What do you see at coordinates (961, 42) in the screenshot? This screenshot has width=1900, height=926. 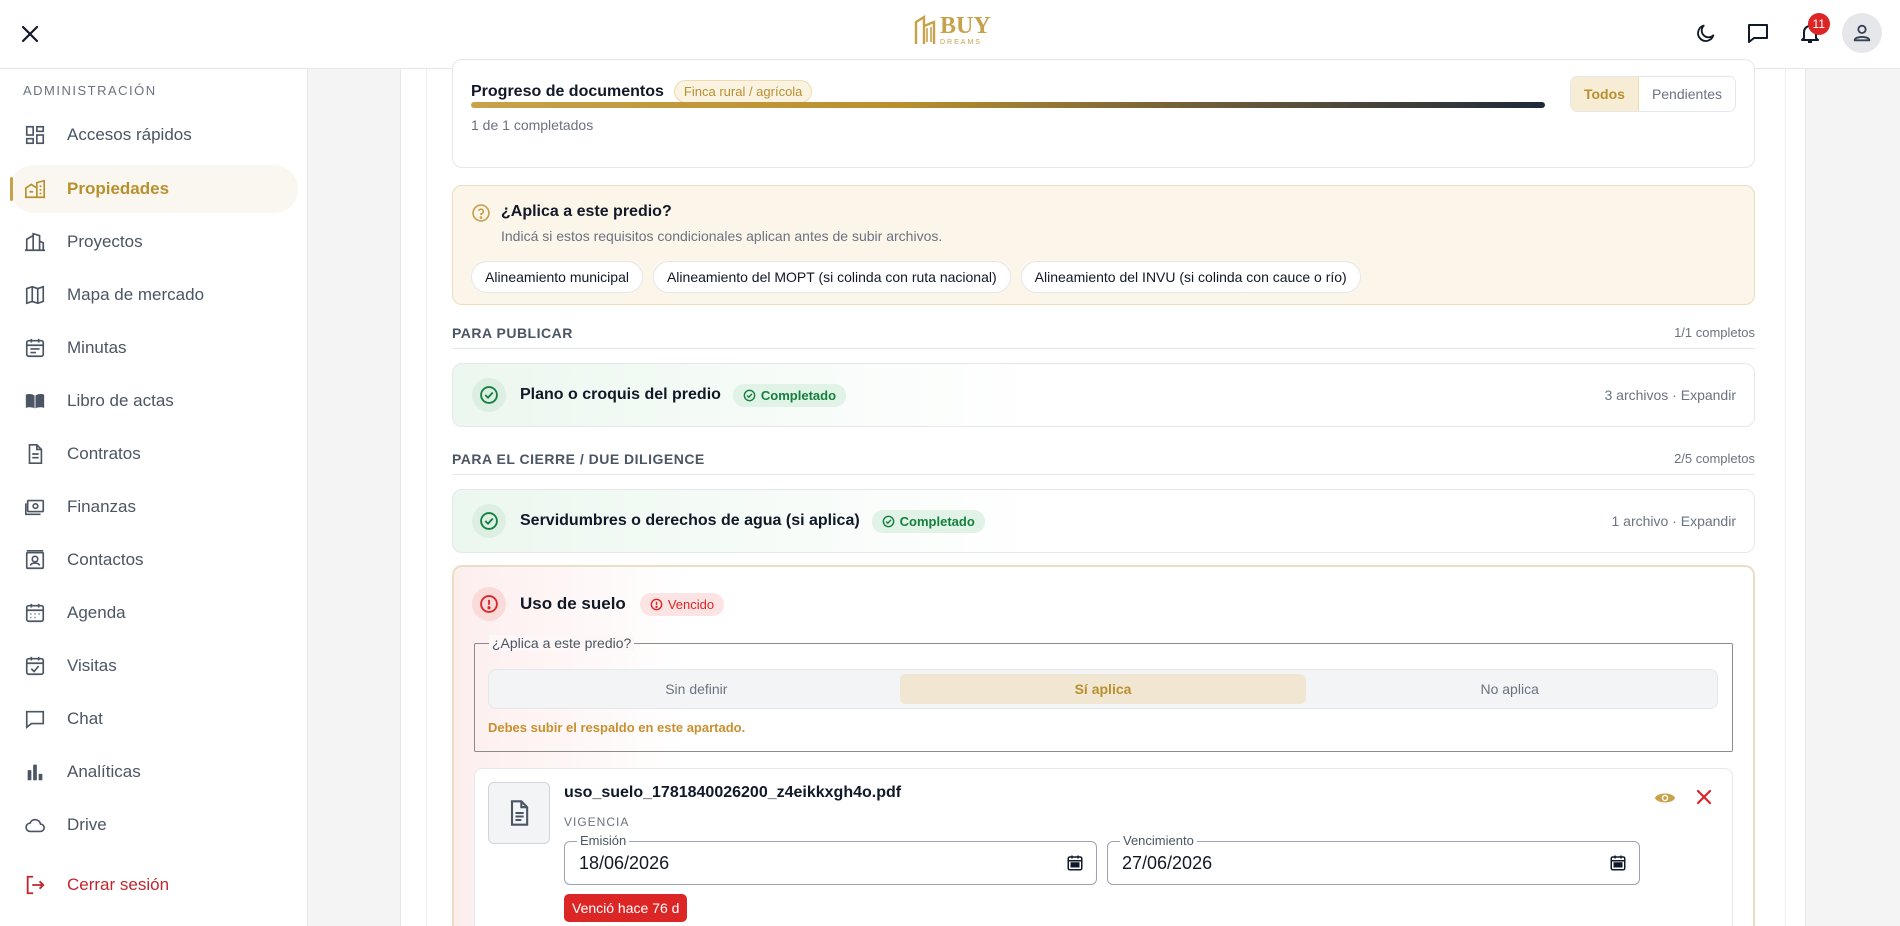 I see `logo-subtext: DREAMS` at bounding box center [961, 42].